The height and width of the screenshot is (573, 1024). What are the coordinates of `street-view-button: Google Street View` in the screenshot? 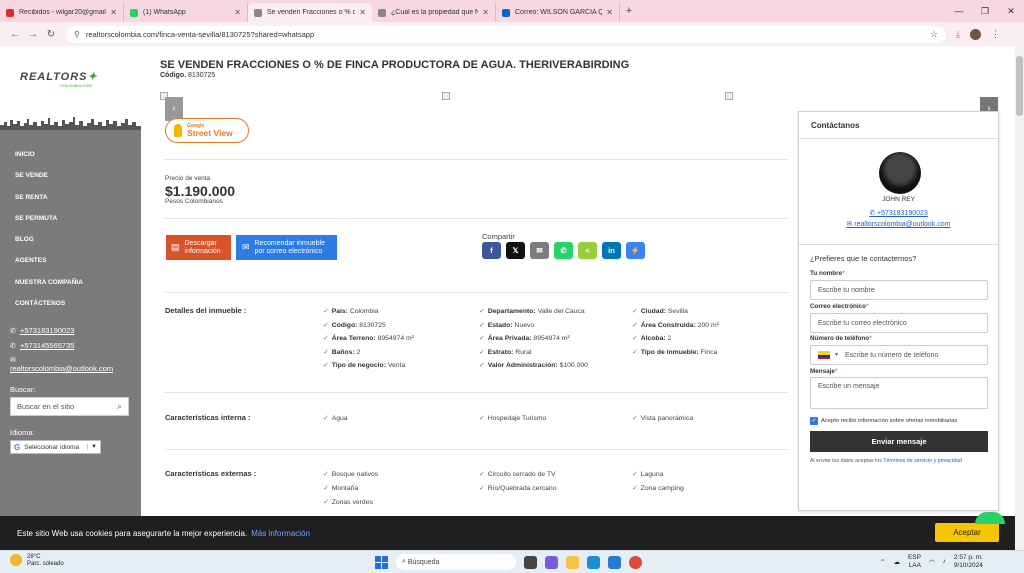 It's located at (207, 130).